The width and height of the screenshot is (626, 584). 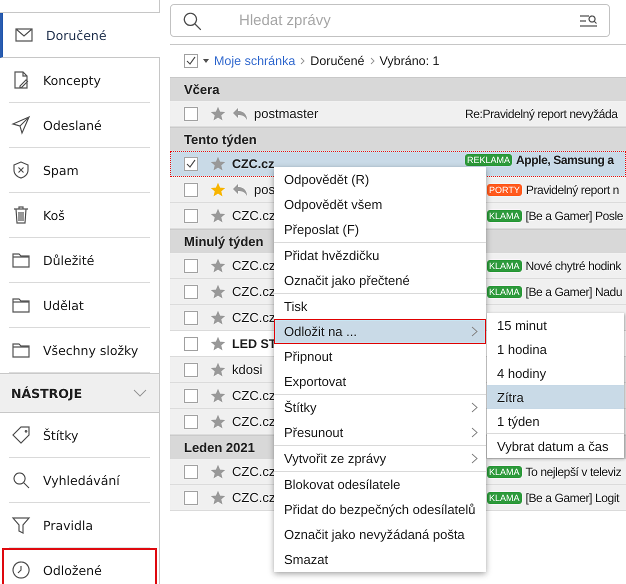 I want to click on tag-label: PORTY, so click(x=504, y=190).